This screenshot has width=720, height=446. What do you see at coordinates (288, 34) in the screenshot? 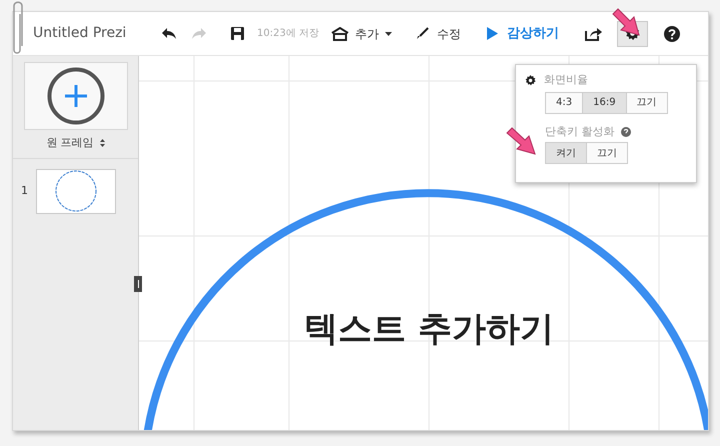
I see `save-status: 10:23에 저장` at bounding box center [288, 34].